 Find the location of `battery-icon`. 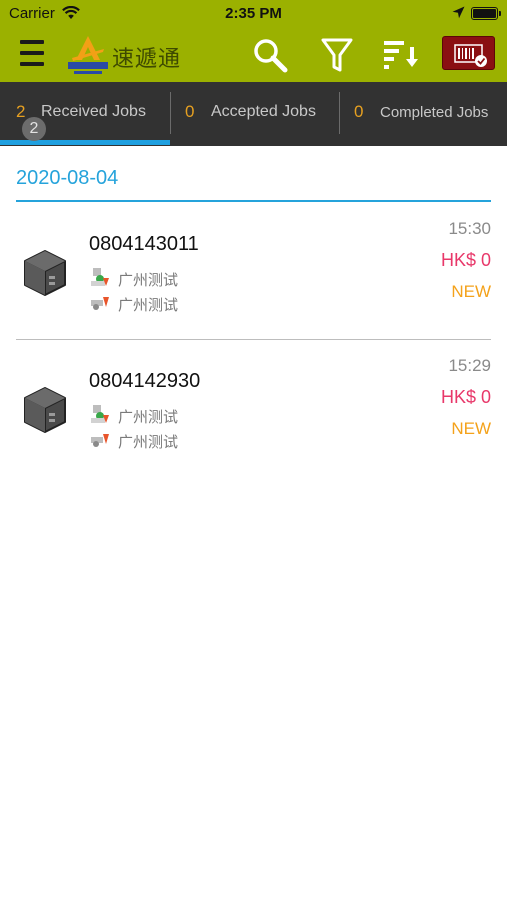

battery-icon is located at coordinates (486, 13).